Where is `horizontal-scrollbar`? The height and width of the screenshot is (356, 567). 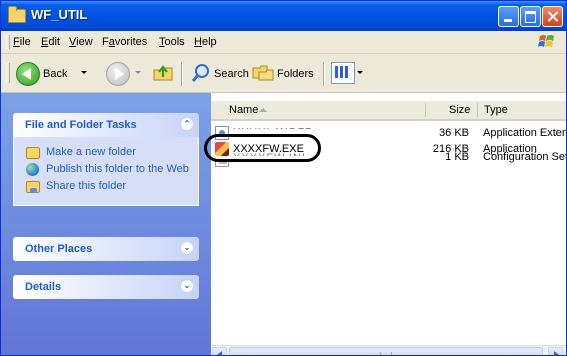
horizontal-scrollbar is located at coordinates (388, 350).